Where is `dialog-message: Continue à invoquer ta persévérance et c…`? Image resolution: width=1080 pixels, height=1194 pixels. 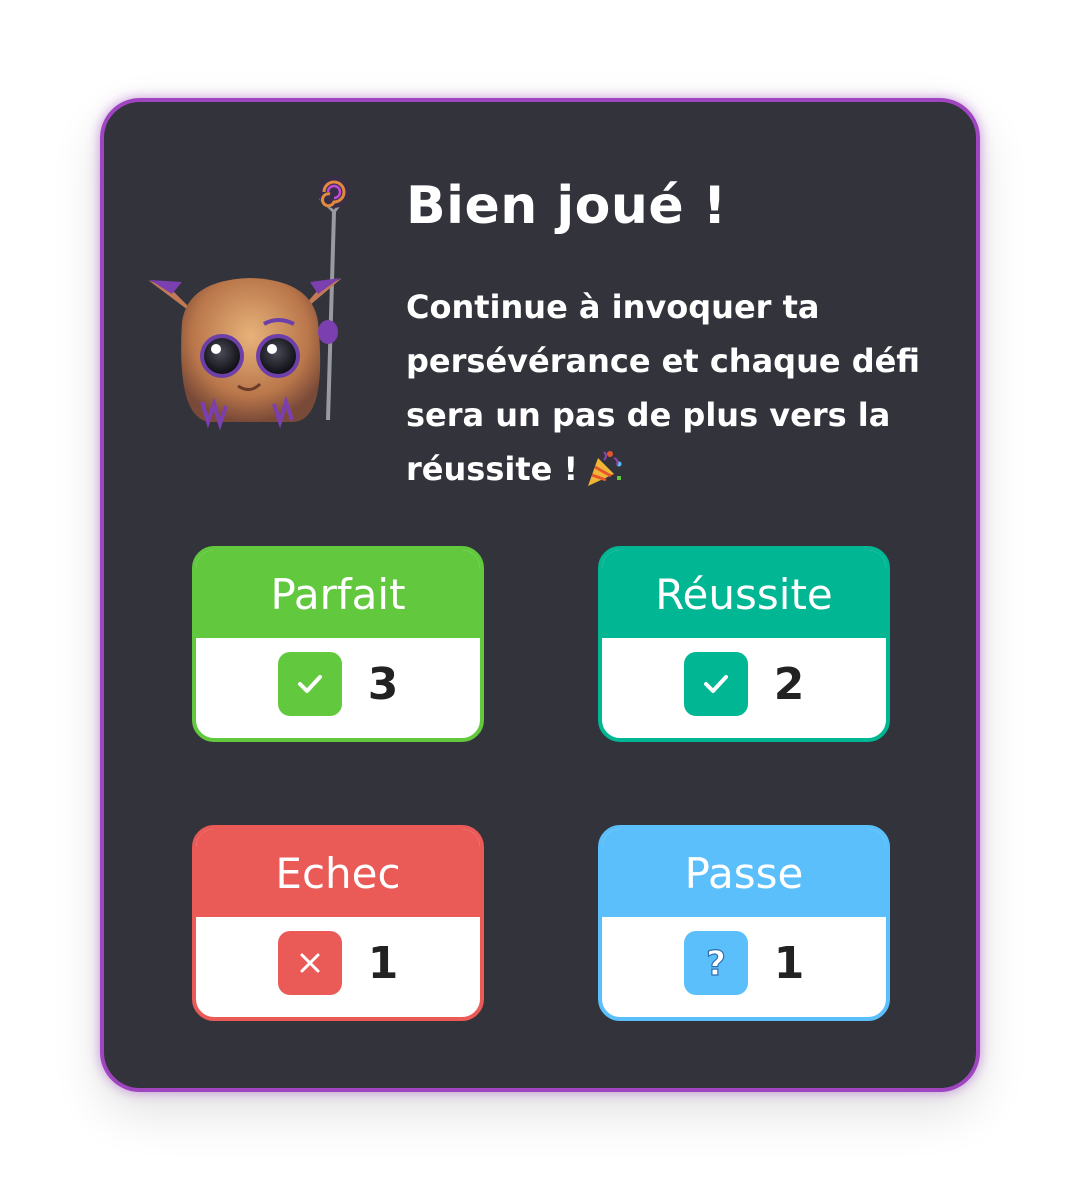
dialog-message: Continue à invoquer ta persévérance et c… is located at coordinates (676, 388).